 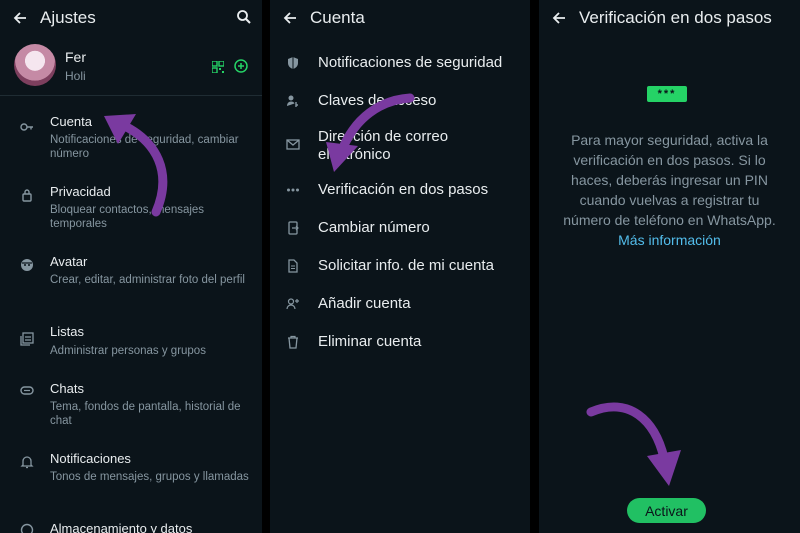 What do you see at coordinates (377, 100) in the screenshot?
I see `account-item-label: Claves de acceso` at bounding box center [377, 100].